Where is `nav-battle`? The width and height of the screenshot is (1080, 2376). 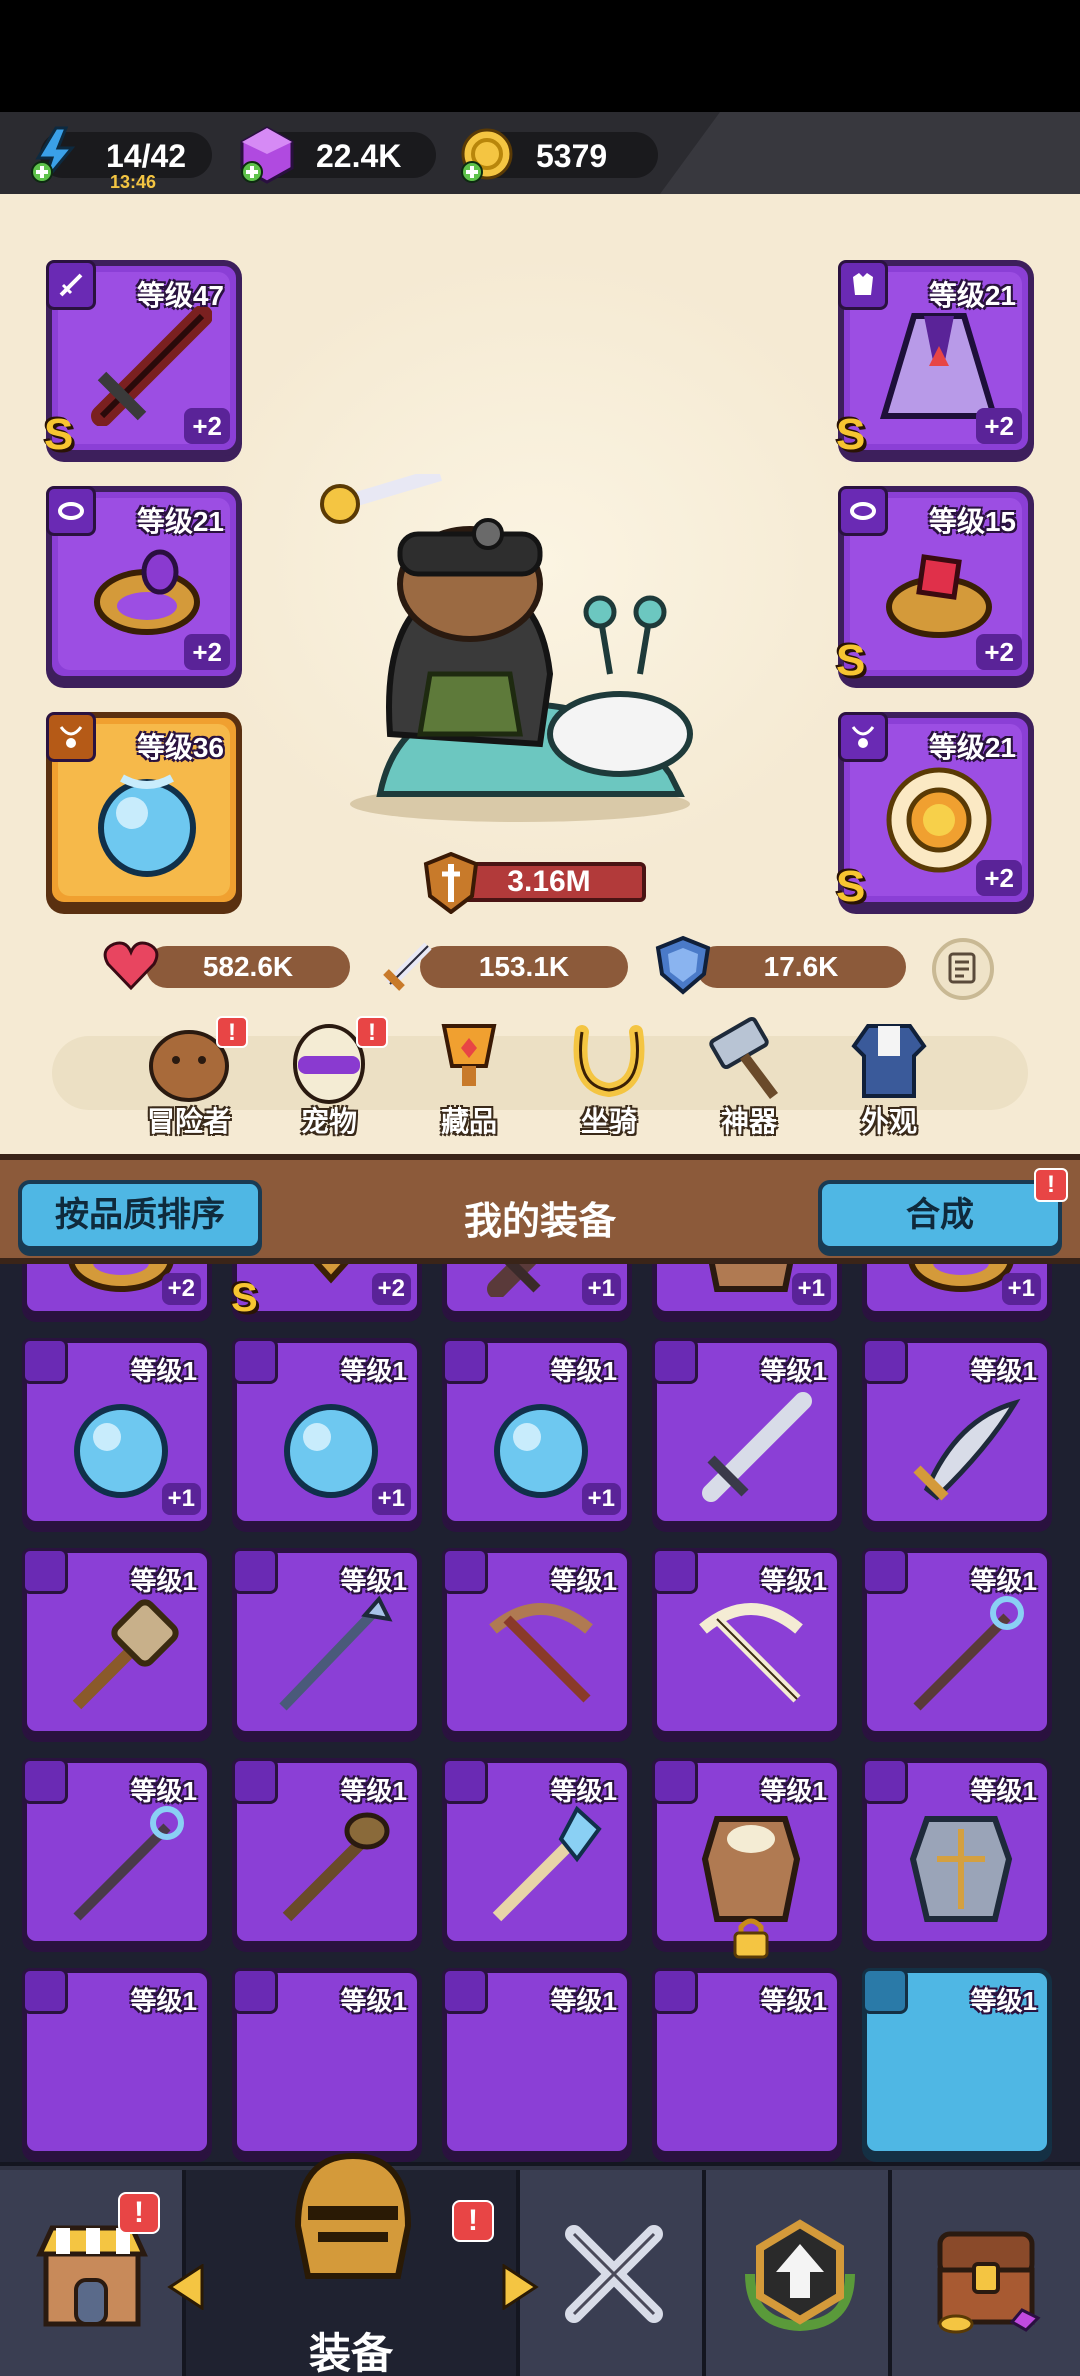
nav-battle is located at coordinates (613, 2273).